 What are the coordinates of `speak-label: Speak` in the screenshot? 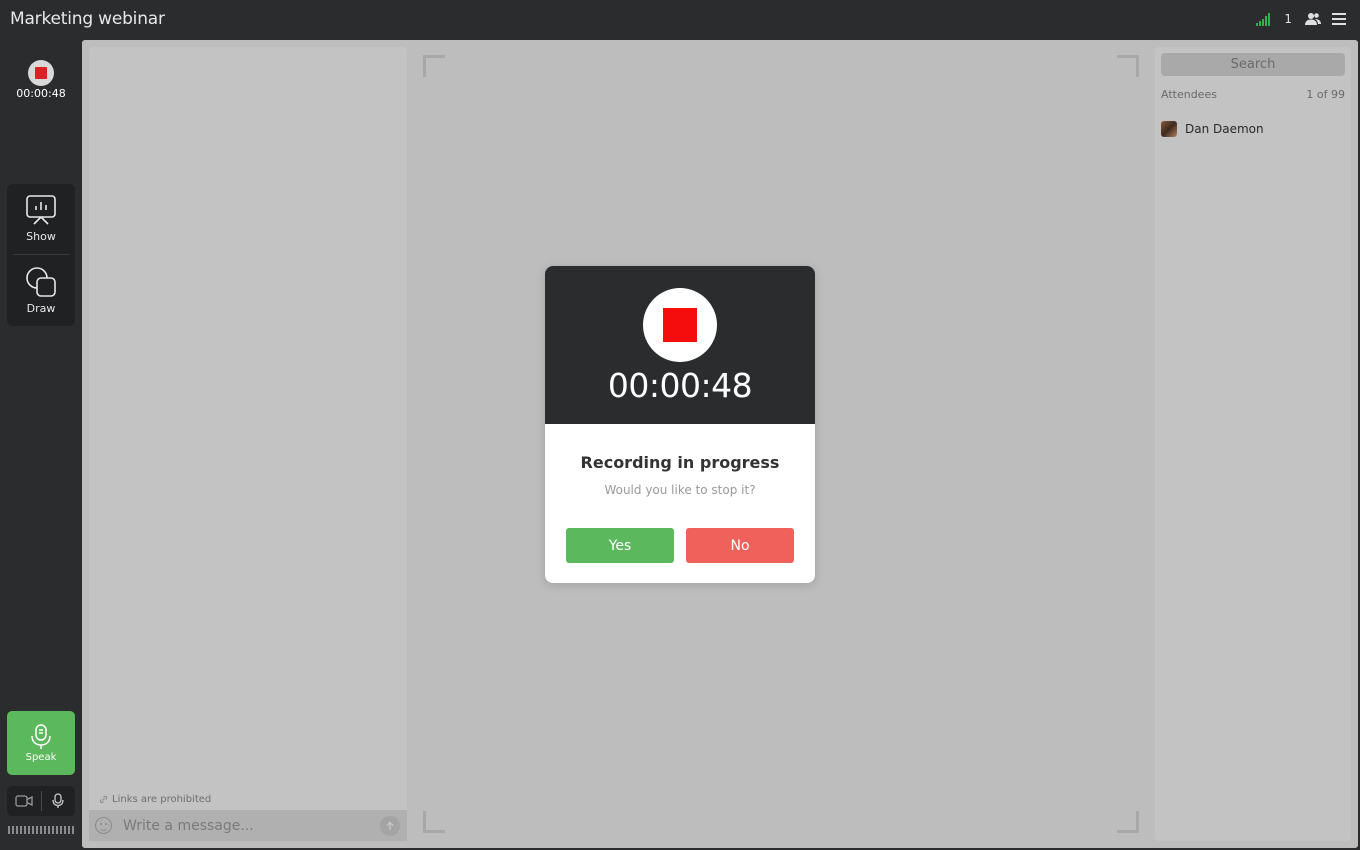 It's located at (41, 757).